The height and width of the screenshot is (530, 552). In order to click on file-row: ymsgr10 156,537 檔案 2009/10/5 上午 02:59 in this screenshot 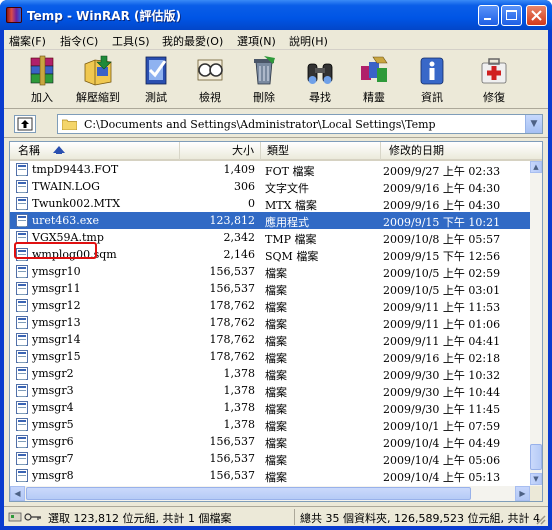, I will do `click(270, 271)`.